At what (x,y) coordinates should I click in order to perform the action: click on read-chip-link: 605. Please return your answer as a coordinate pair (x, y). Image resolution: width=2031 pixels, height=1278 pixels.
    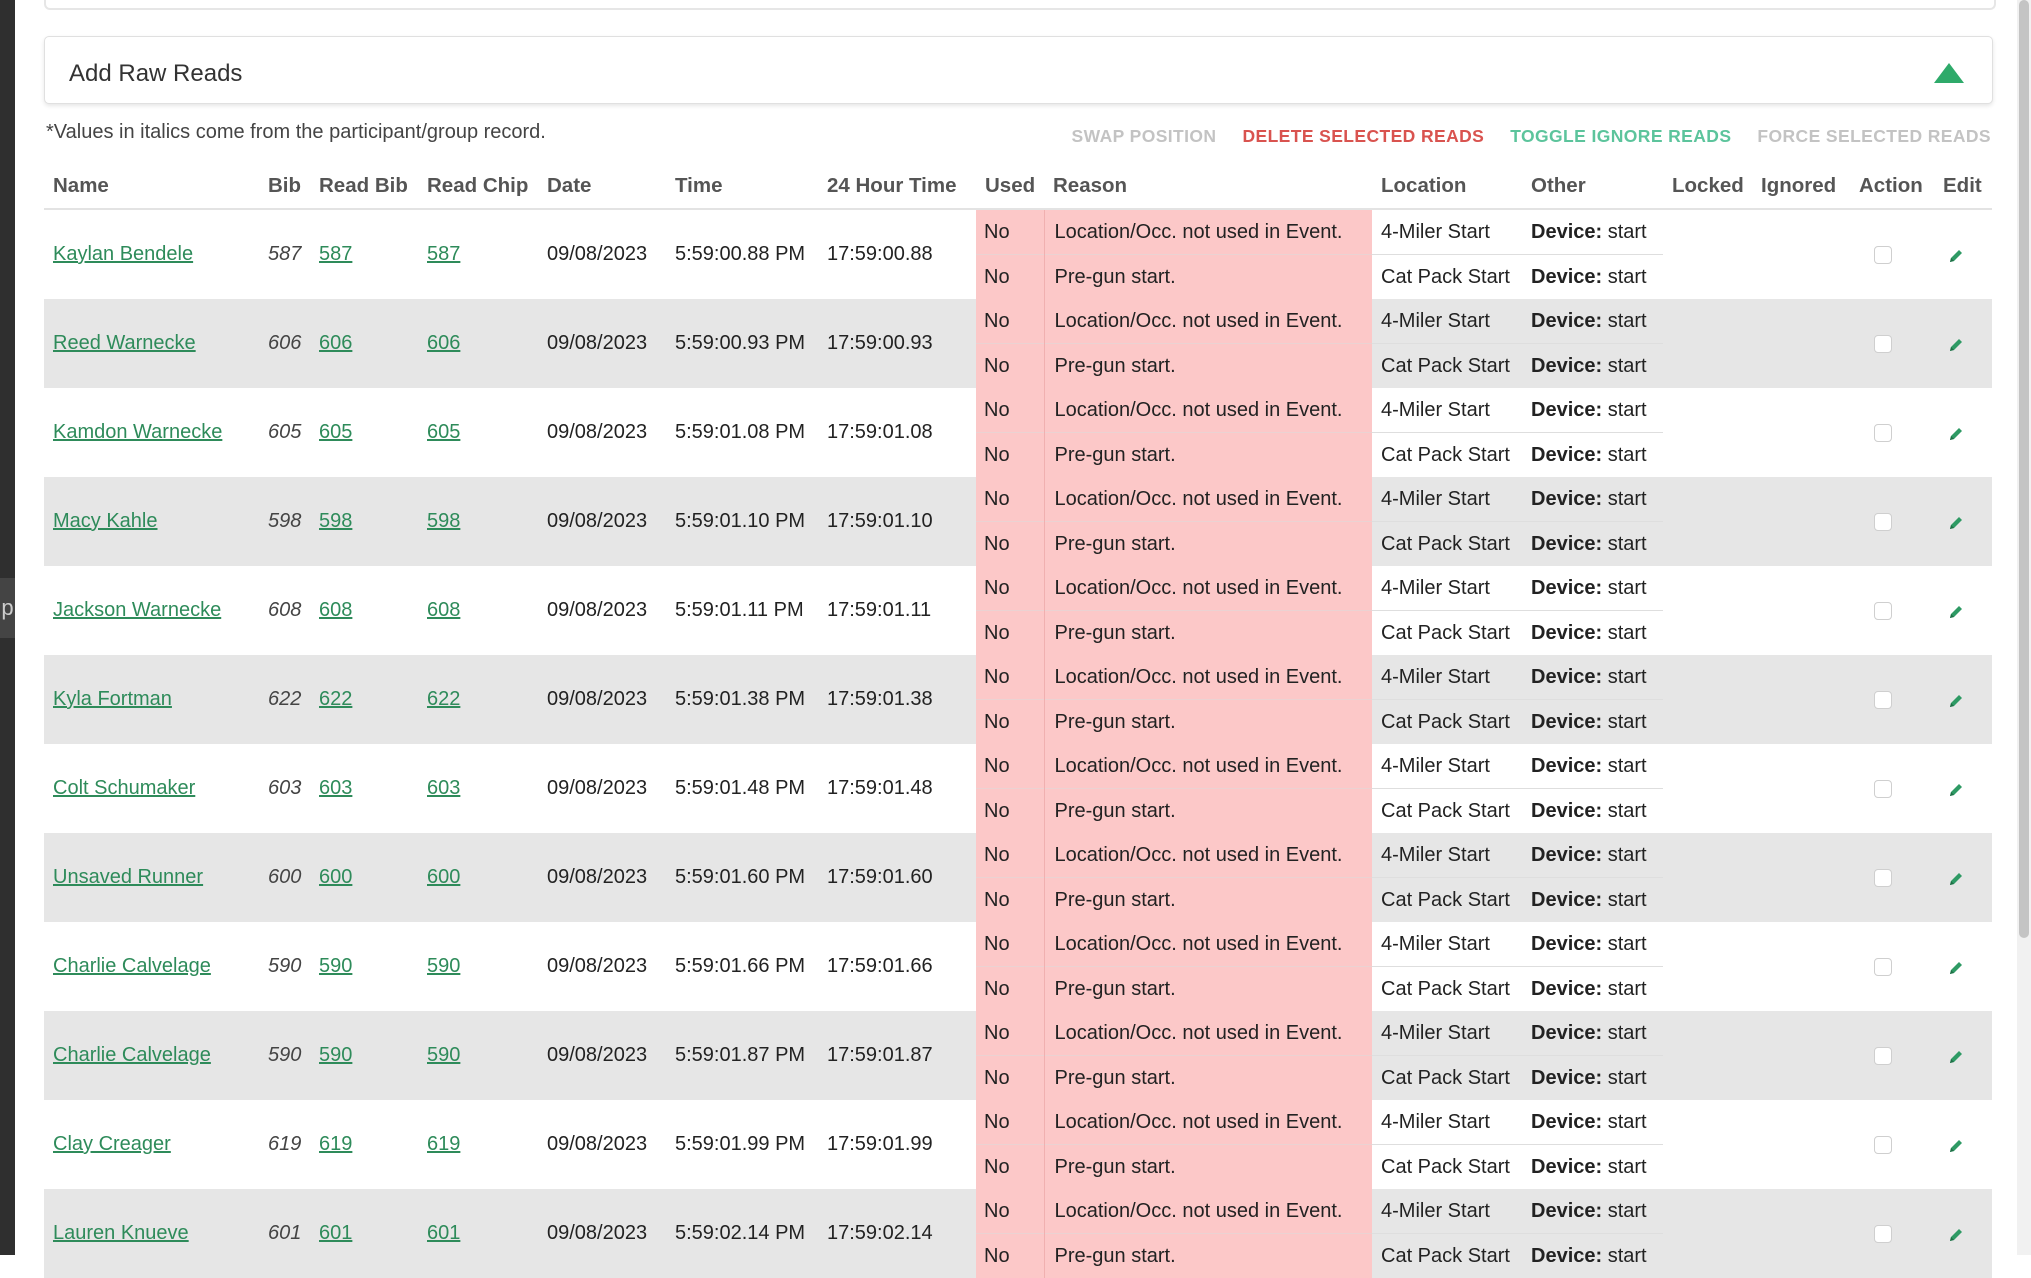
    Looking at the image, I should click on (443, 432).